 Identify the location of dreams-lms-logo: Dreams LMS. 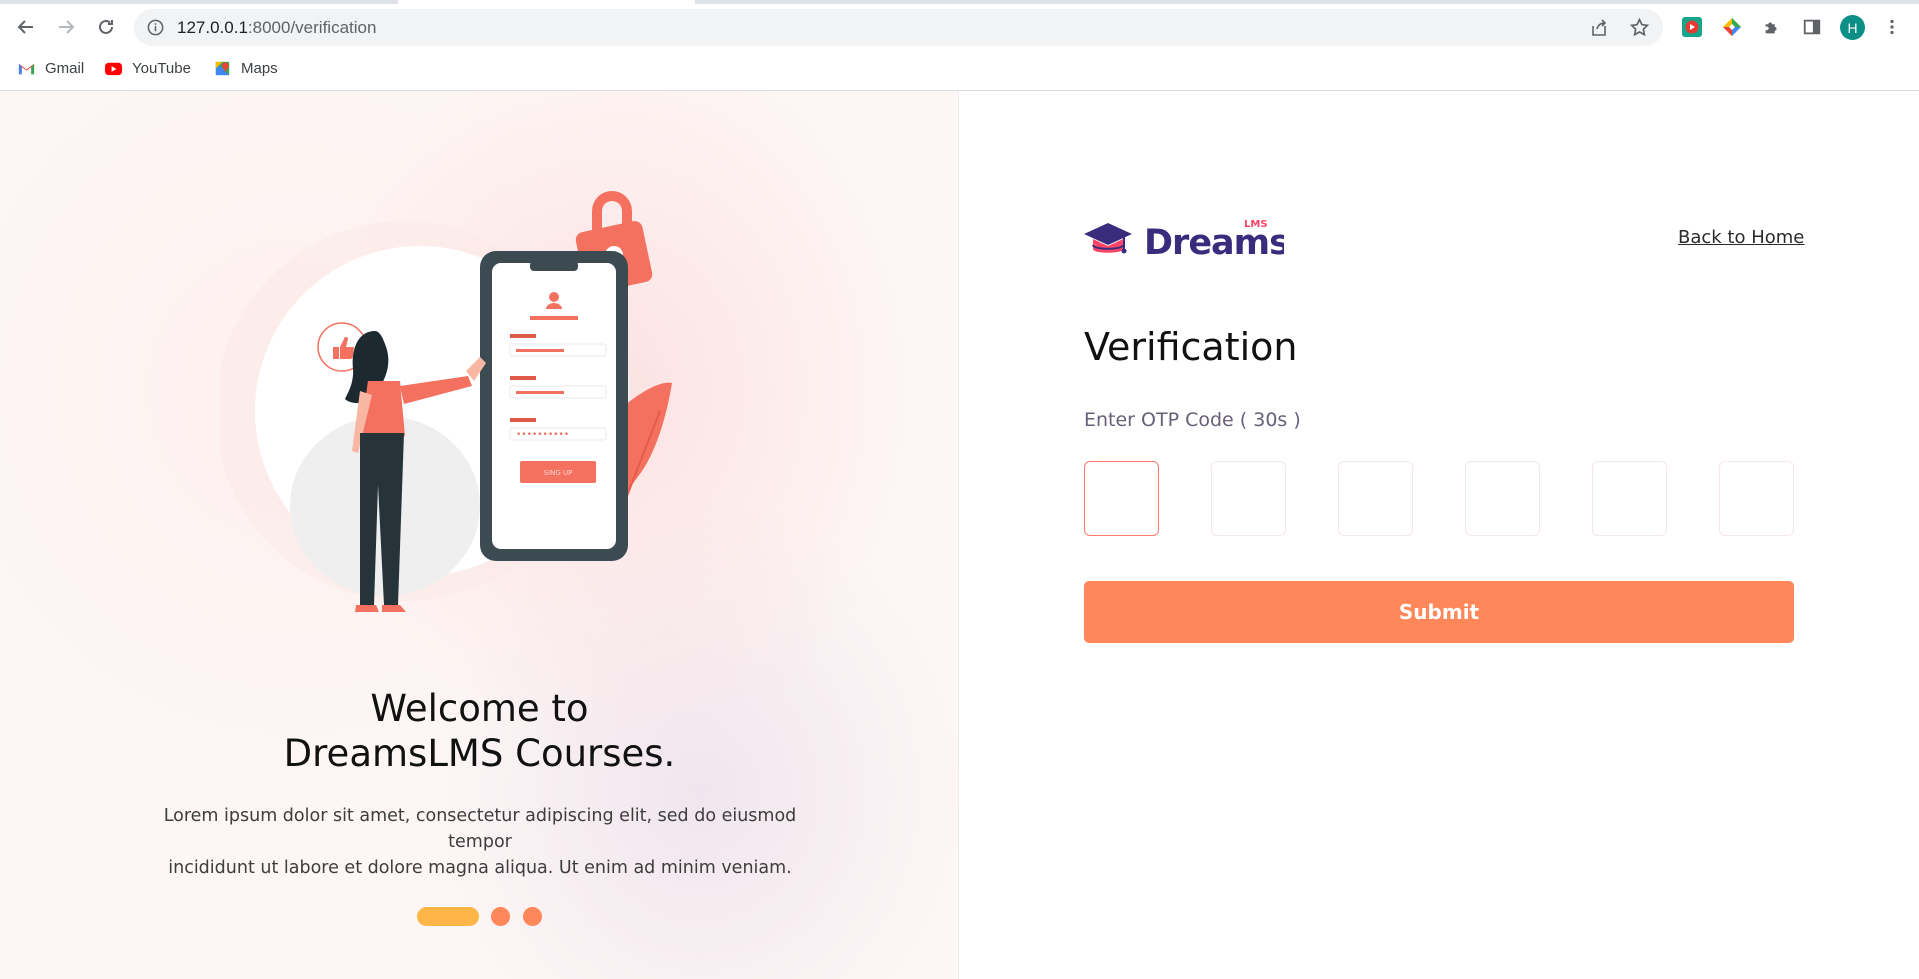
(1187, 240).